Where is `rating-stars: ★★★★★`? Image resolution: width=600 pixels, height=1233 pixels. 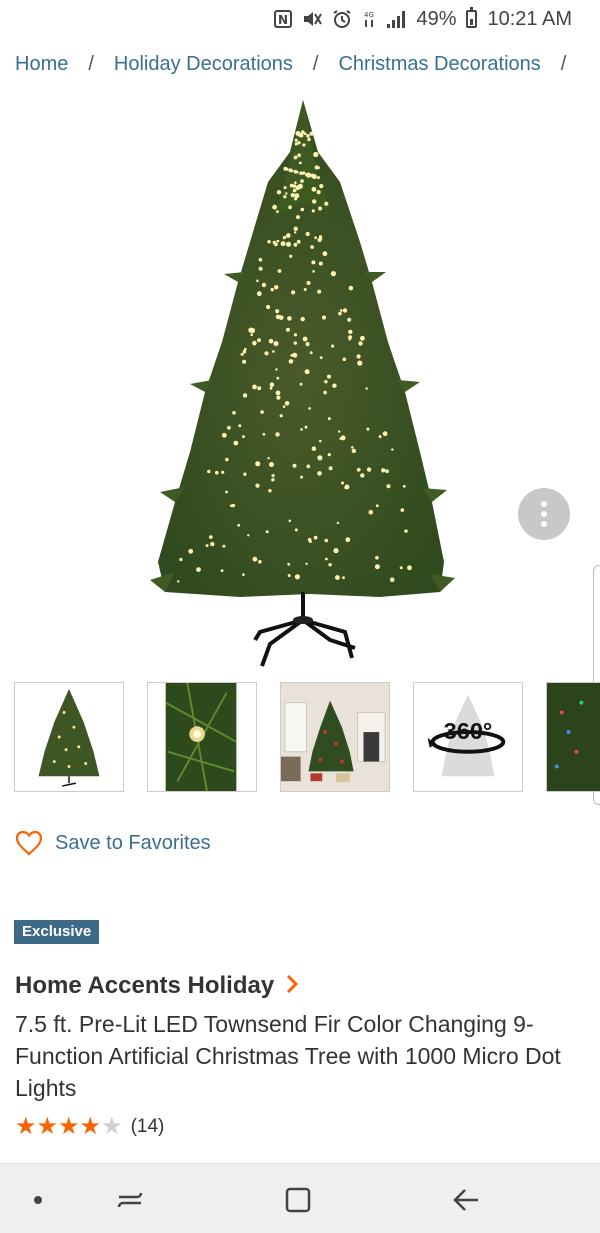 rating-stars: ★★★★★ is located at coordinates (69, 1127).